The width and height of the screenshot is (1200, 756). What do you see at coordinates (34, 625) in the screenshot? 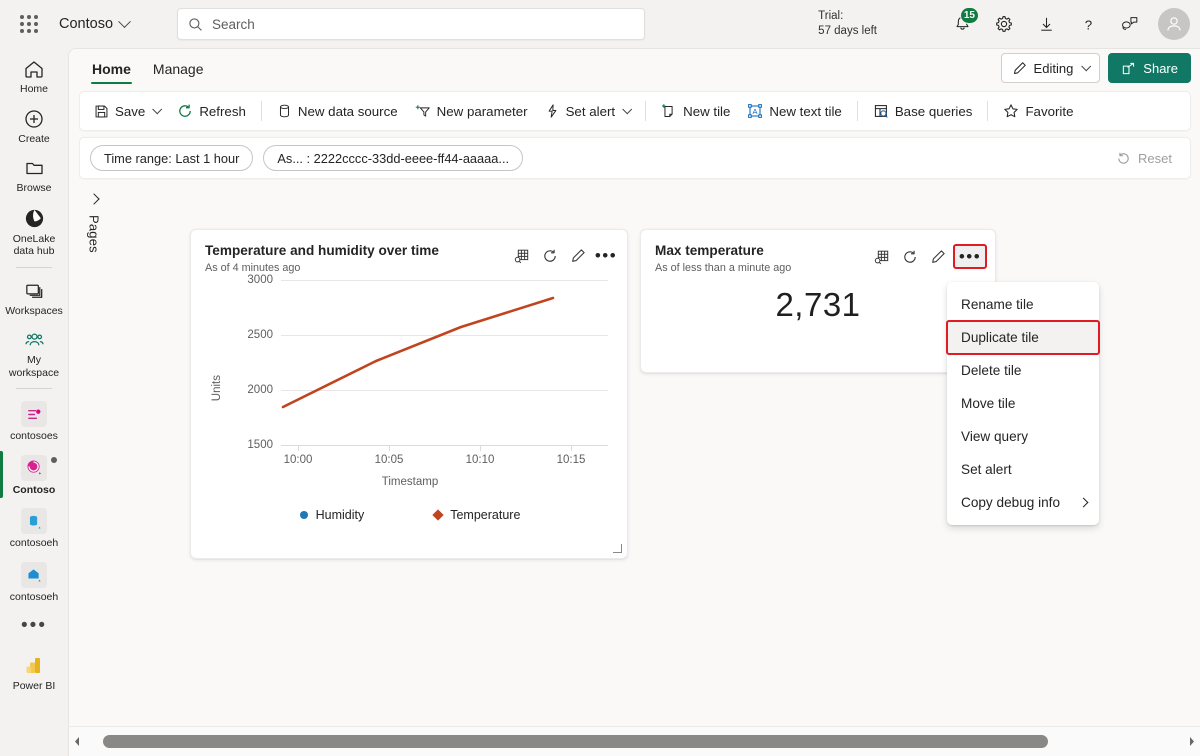
I see `rail-more-button: •••` at bounding box center [34, 625].